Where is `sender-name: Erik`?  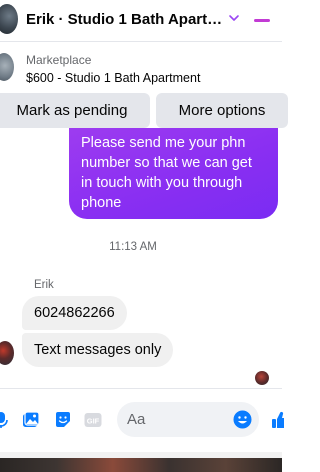 sender-name: Erik is located at coordinates (44, 285).